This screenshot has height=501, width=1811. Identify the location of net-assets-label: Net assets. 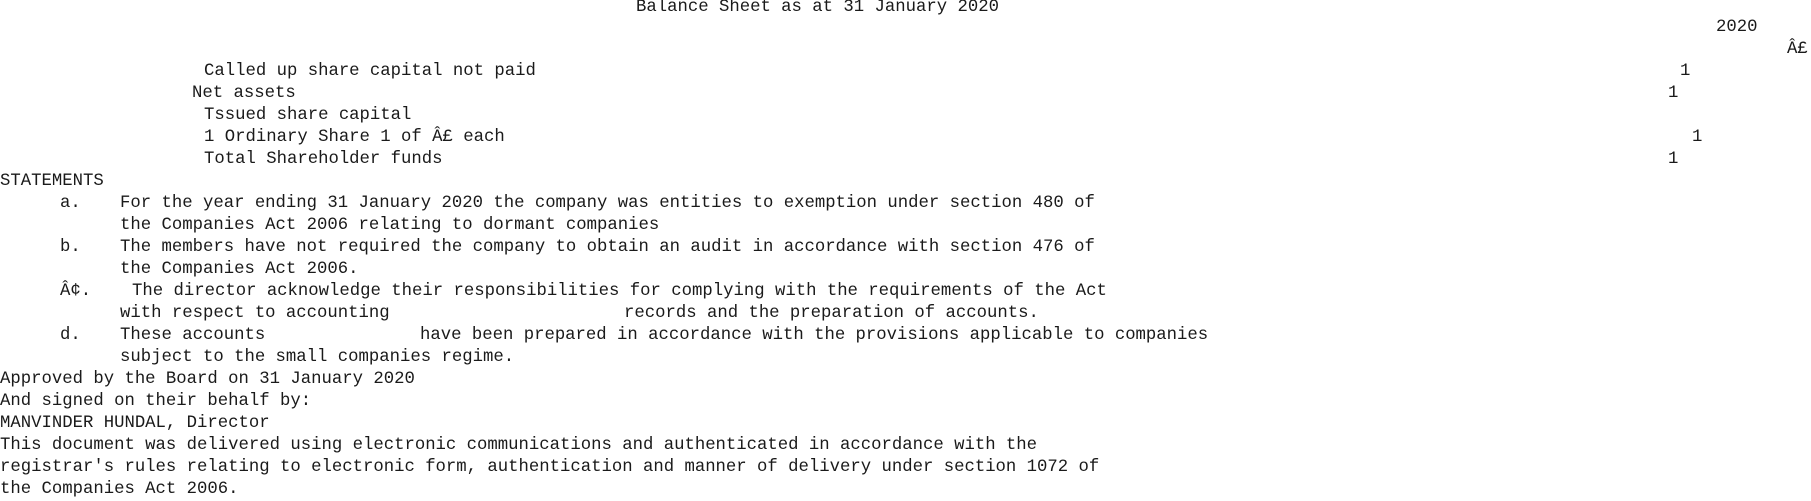
(244, 93).